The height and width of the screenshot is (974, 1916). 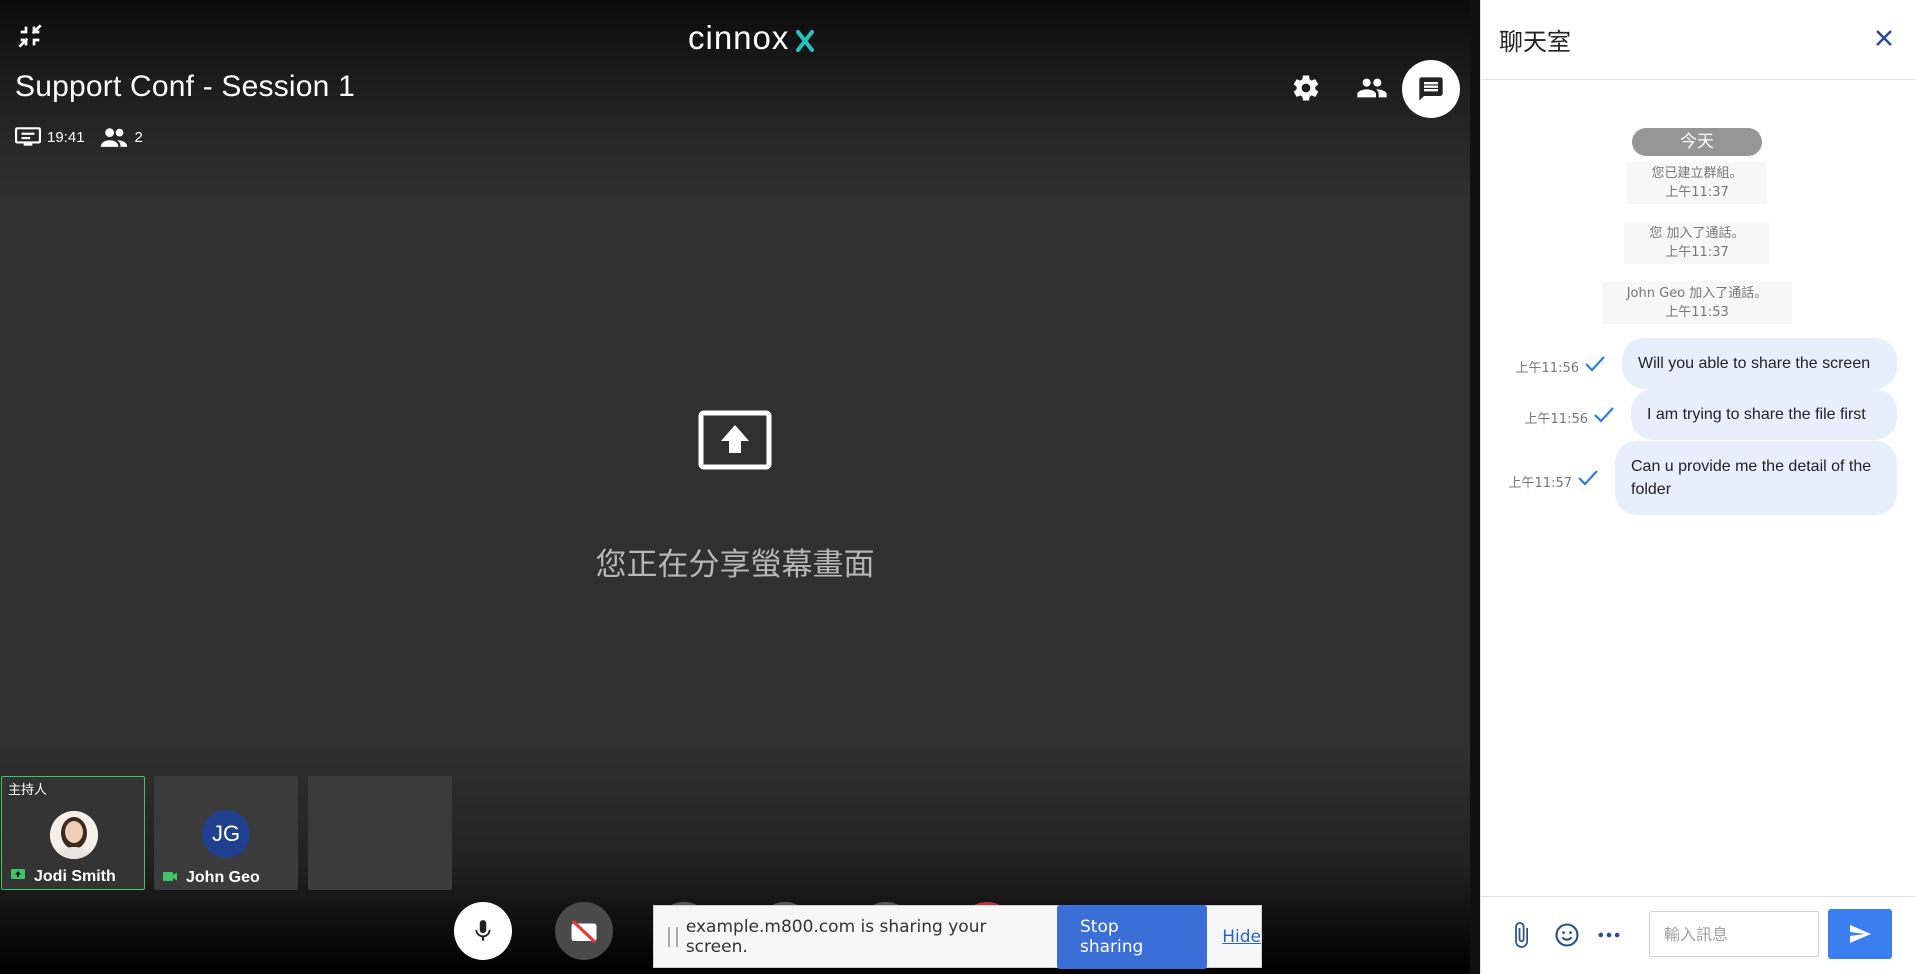 I want to click on participant-tile-host: 主持人 Jodi Smith, so click(x=73, y=833).